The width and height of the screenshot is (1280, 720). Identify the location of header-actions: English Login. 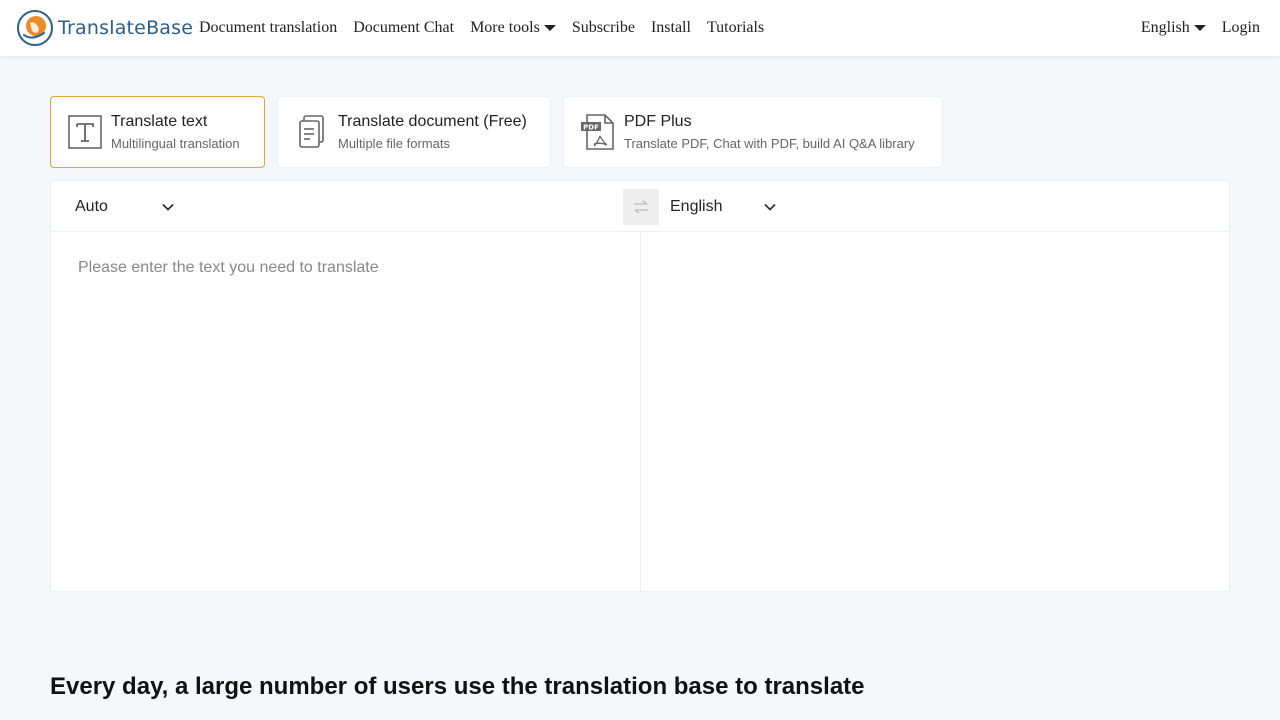
(1200, 28).